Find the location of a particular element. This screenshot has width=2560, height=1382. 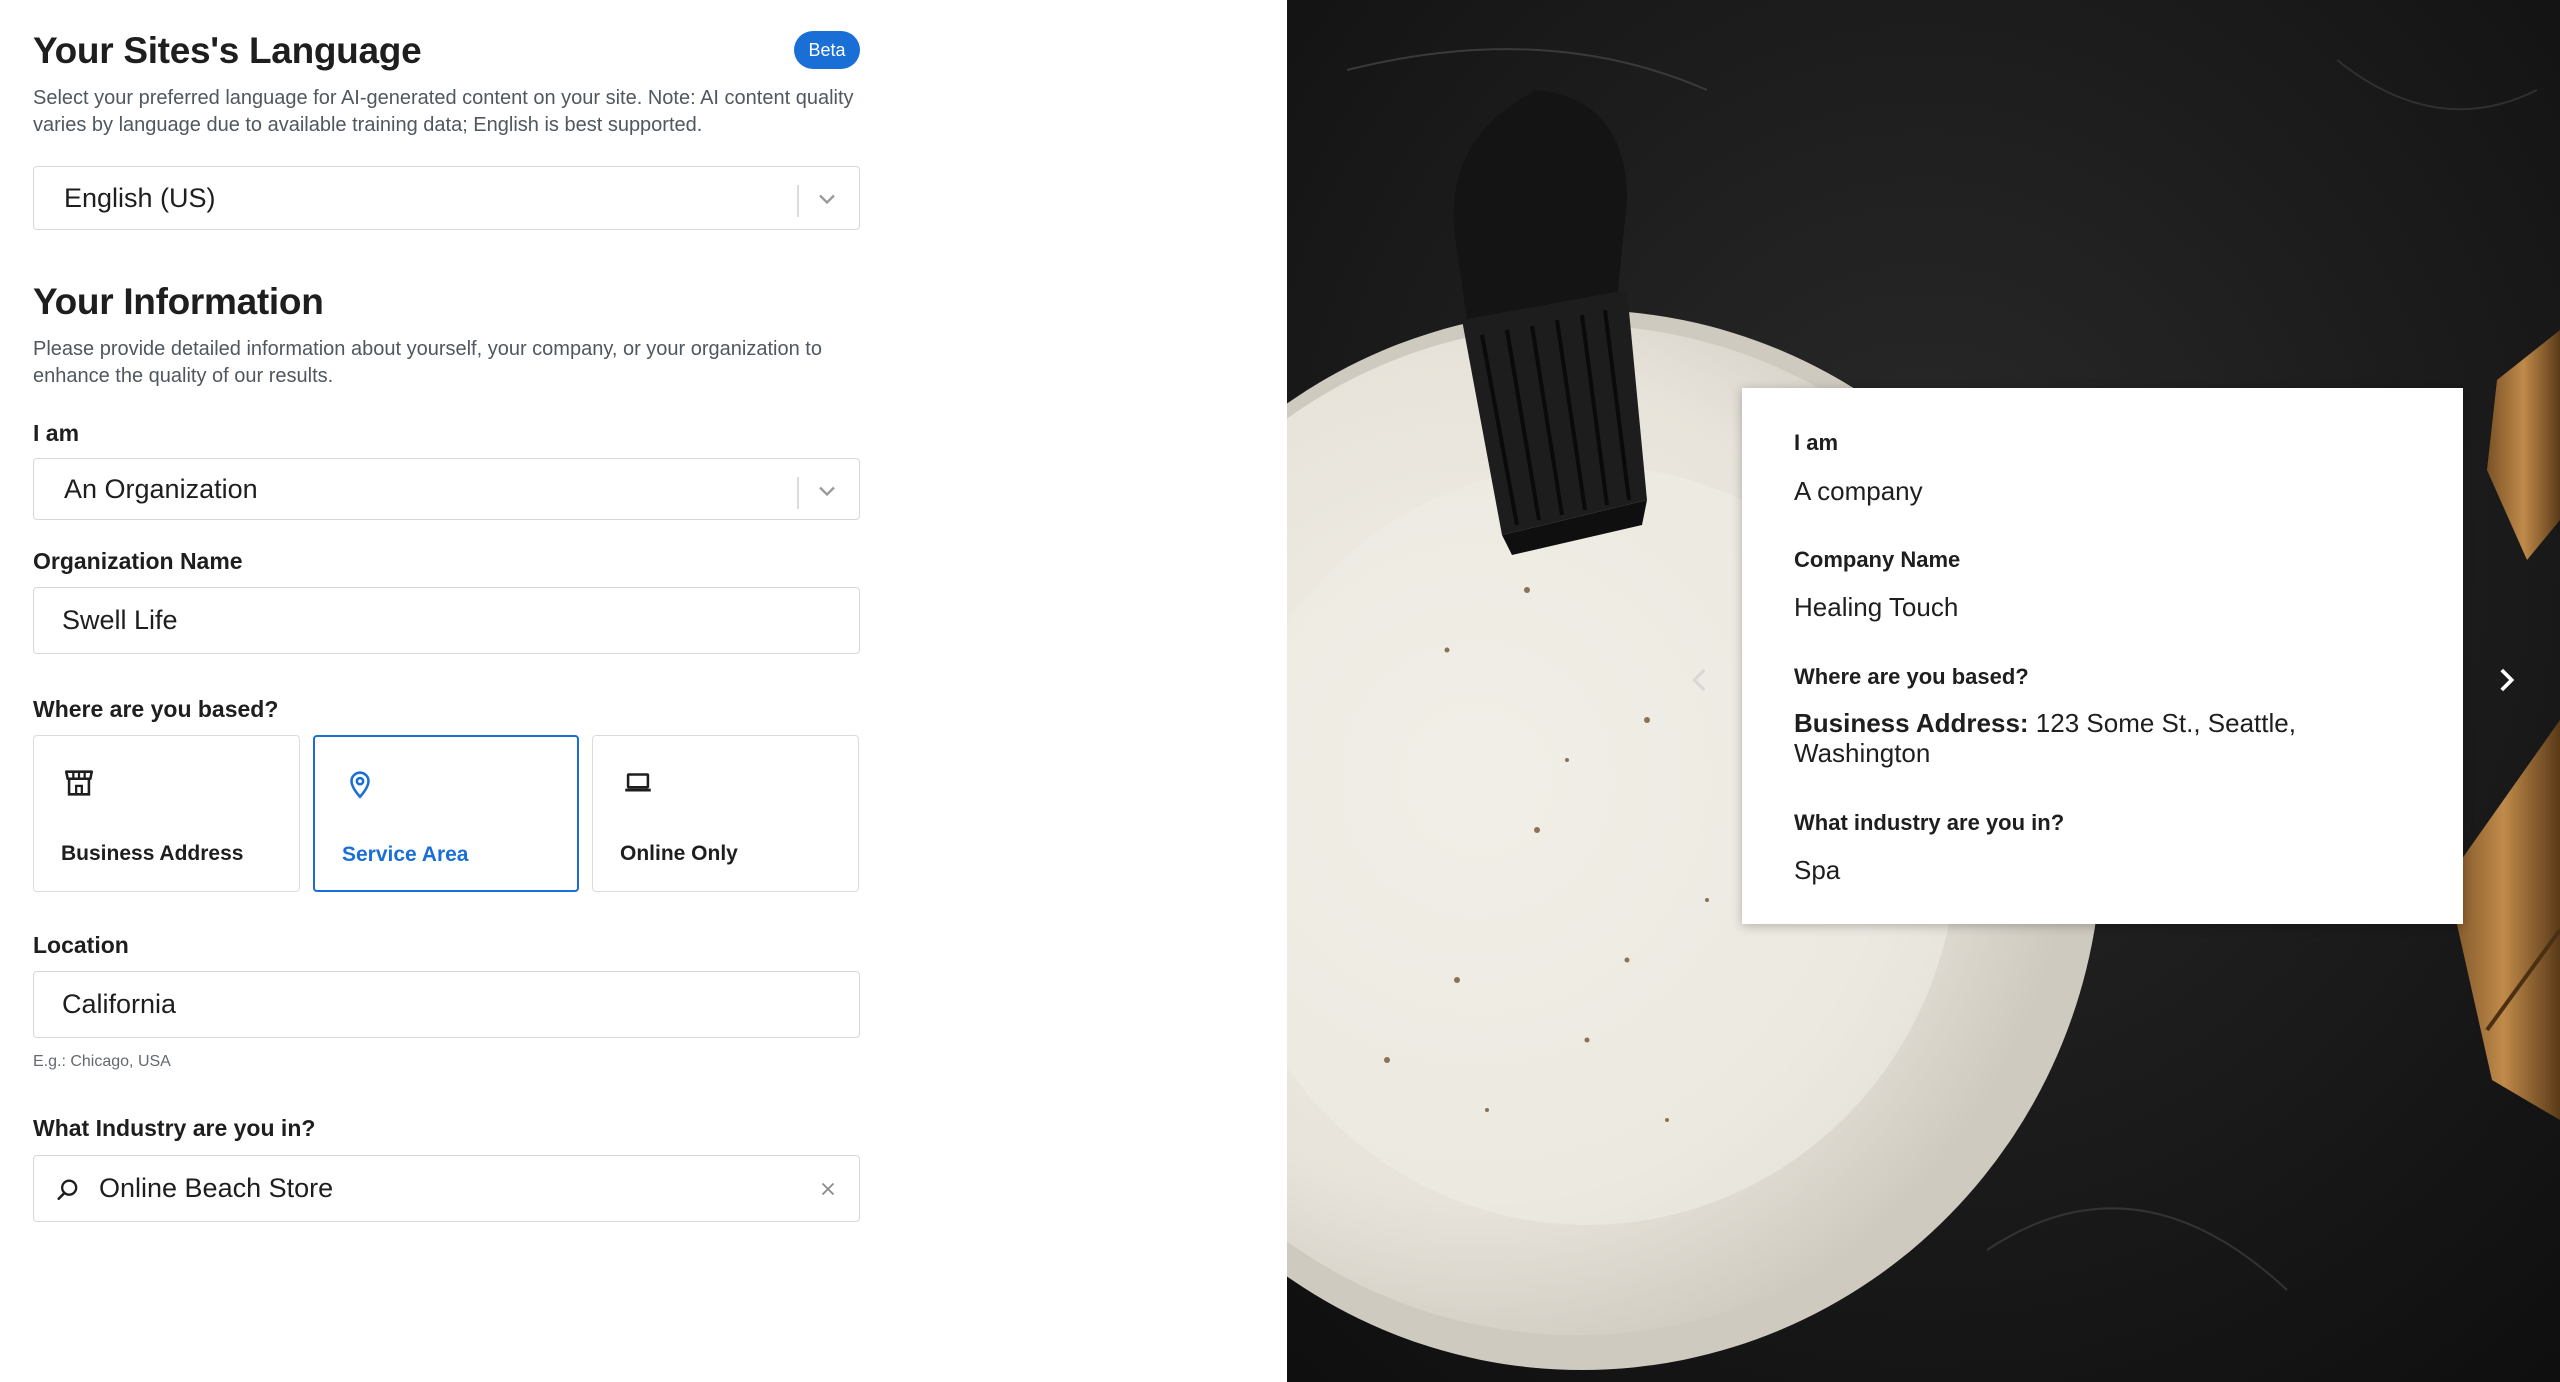

info-section-title: Your Information is located at coordinates (178, 301).